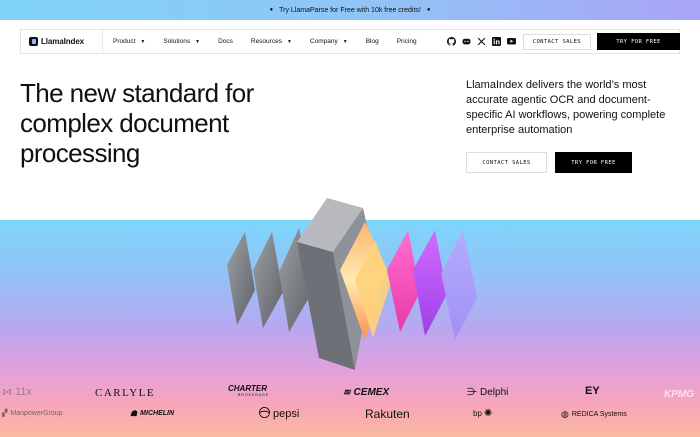 Image resolution: width=700 pixels, height=437 pixels. What do you see at coordinates (511, 41) in the screenshot?
I see `youtube-icon` at bounding box center [511, 41].